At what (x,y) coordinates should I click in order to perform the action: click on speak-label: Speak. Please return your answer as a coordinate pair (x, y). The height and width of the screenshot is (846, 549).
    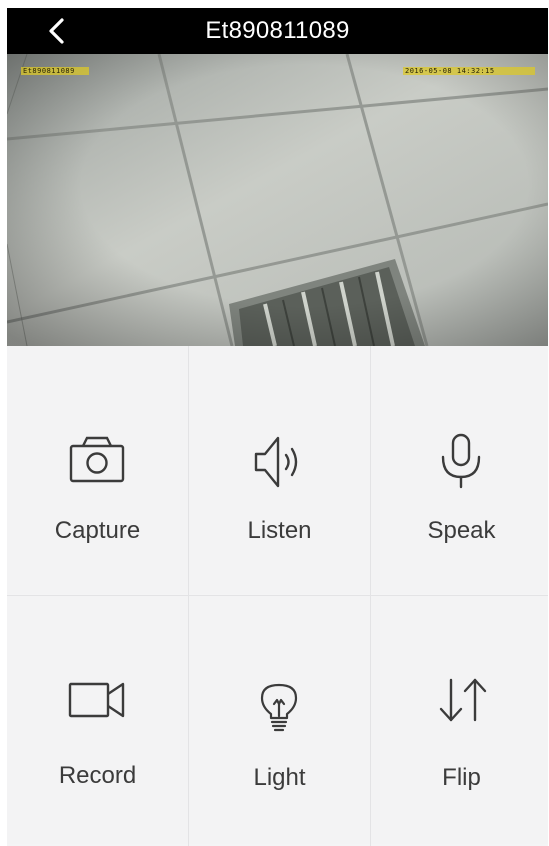
    Looking at the image, I should click on (461, 530).